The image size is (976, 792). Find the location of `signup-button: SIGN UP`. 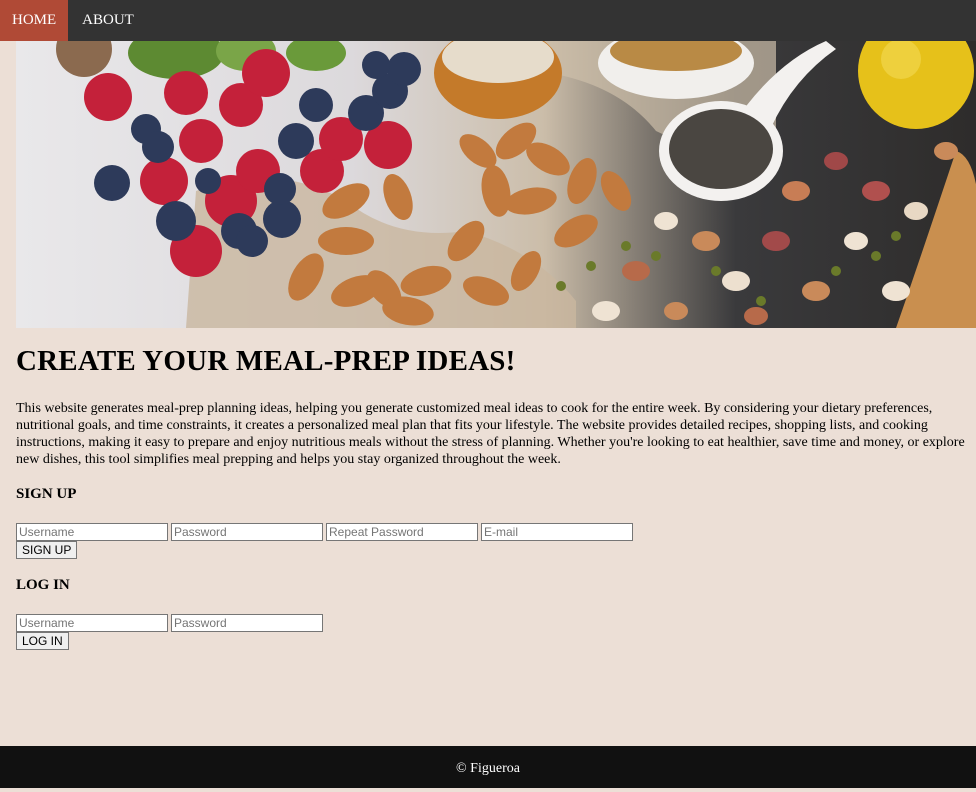

signup-button: SIGN UP is located at coordinates (47, 550).